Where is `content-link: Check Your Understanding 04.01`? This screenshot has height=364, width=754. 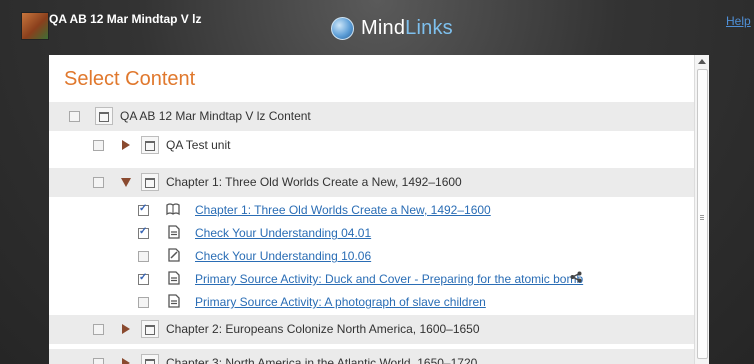 content-link: Check Your Understanding 04.01 is located at coordinates (283, 233).